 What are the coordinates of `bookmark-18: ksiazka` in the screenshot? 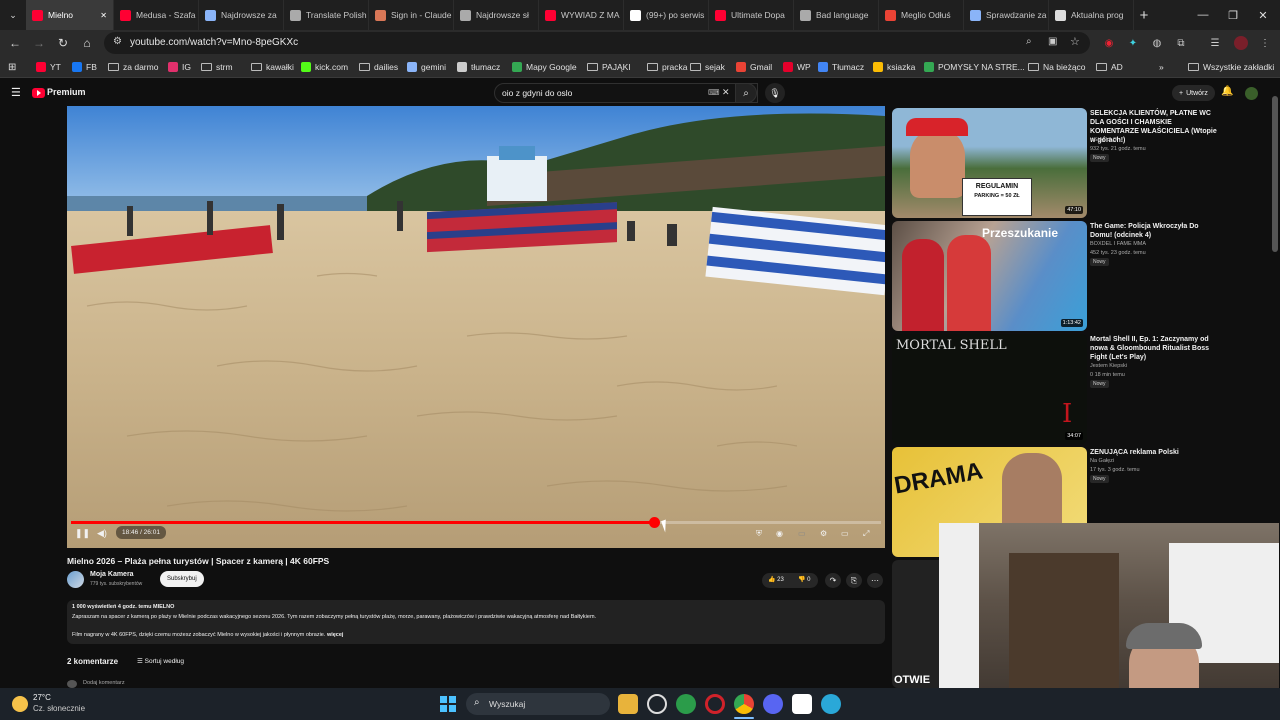 It's located at (894, 67).